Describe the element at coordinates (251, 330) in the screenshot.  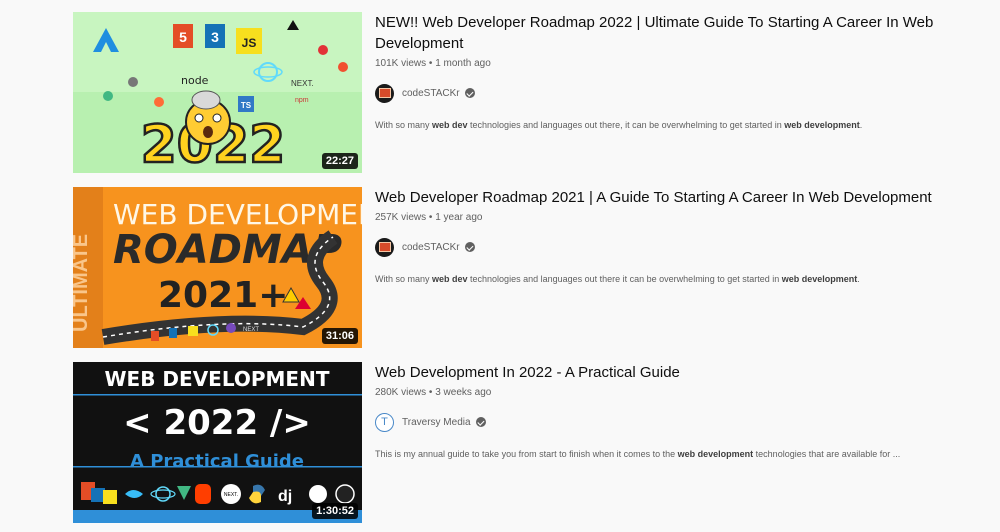
I see `svg-text: NEXT` at that location.